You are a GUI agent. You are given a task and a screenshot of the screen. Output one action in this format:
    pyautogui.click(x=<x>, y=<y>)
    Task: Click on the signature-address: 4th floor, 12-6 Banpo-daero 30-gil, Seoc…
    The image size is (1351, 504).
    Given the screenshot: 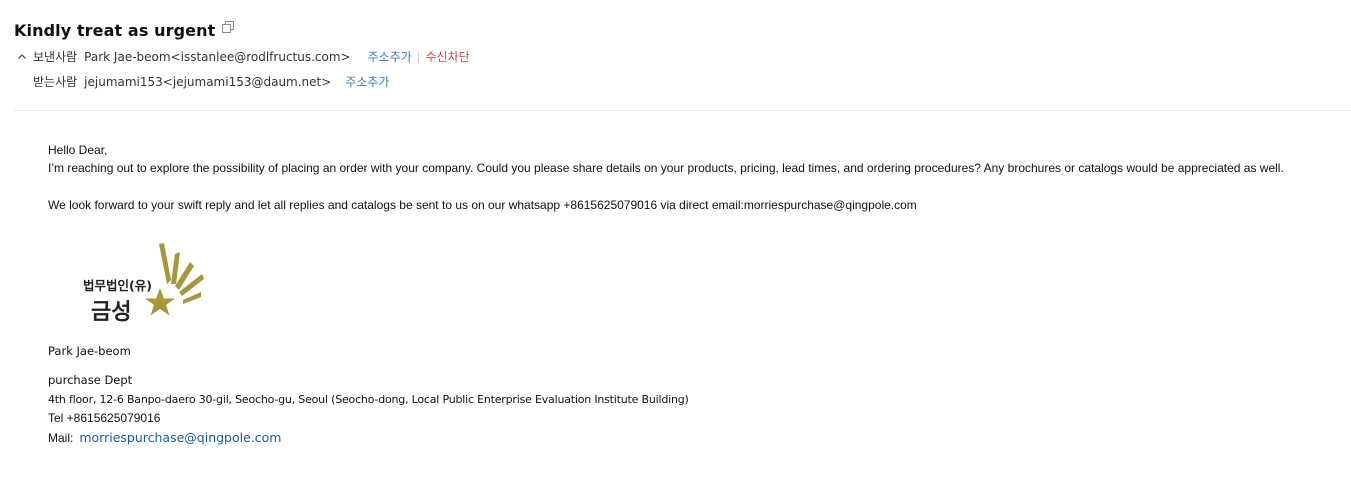 What is the action you would take?
    pyautogui.click(x=368, y=399)
    